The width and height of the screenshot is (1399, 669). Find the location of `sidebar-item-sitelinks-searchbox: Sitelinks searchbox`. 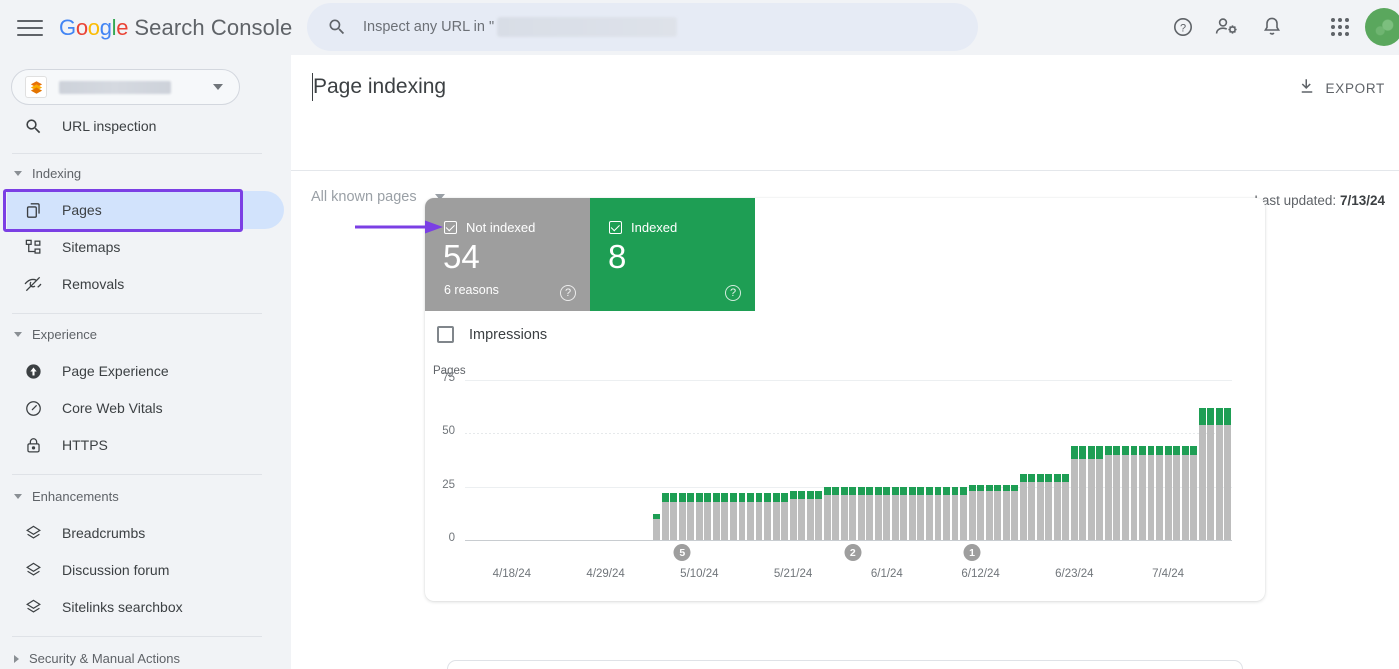

sidebar-item-sitelinks-searchbox: Sitelinks searchbox is located at coordinates (145, 607).